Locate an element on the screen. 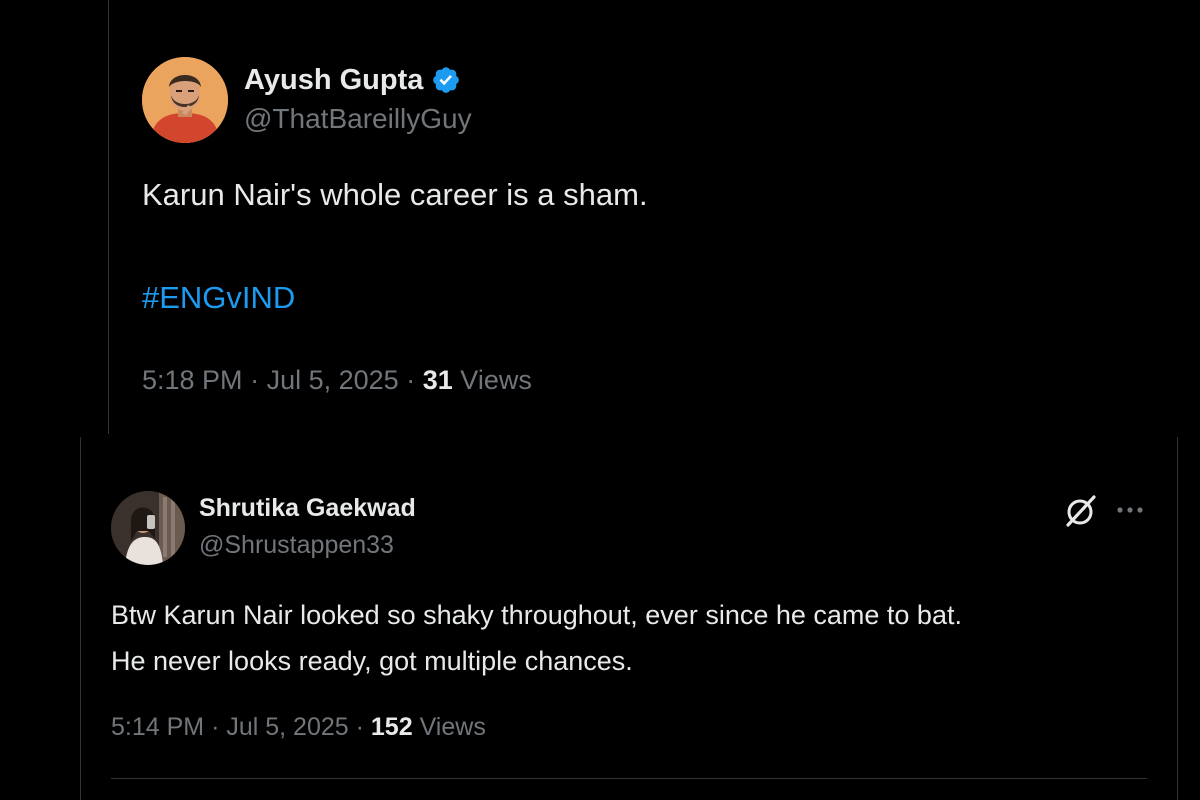 This screenshot has width=1200, height=800. grok-icon is located at coordinates (1081, 511).